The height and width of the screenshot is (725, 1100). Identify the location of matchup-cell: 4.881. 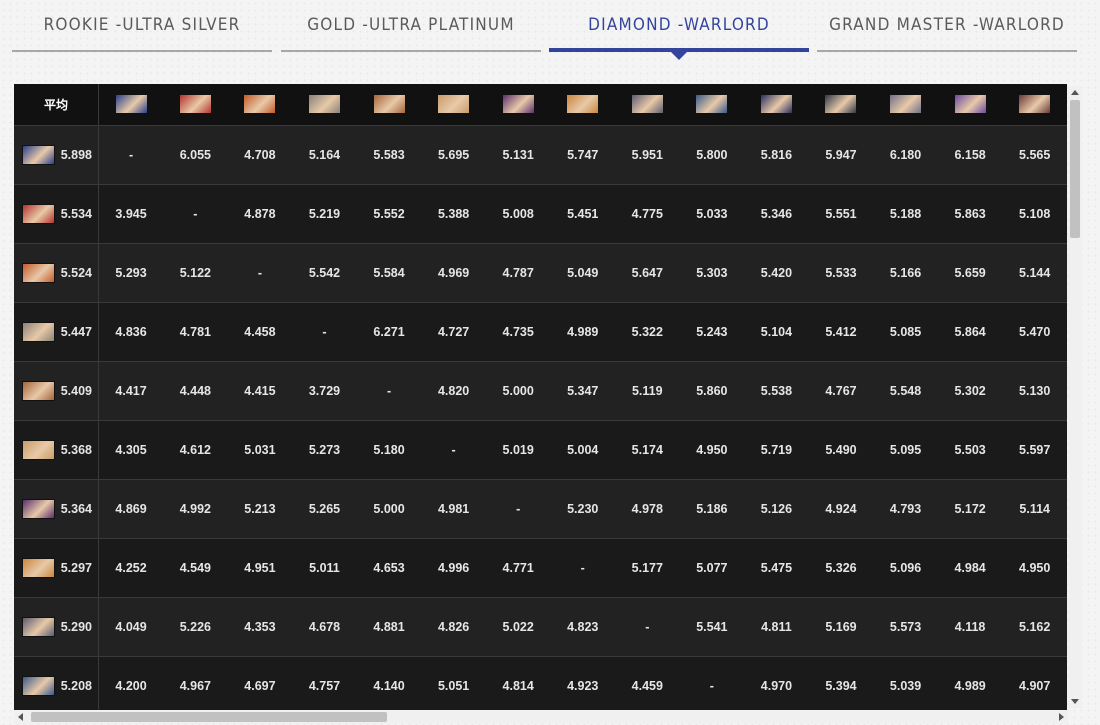
(389, 627).